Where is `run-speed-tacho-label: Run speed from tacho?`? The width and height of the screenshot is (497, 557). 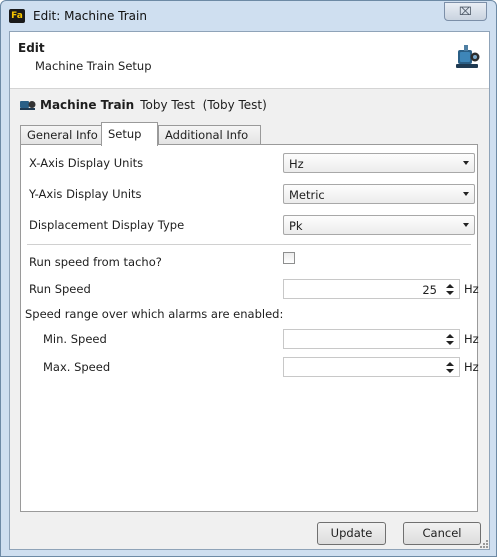 run-speed-tacho-label: Run speed from tacho? is located at coordinates (95, 262).